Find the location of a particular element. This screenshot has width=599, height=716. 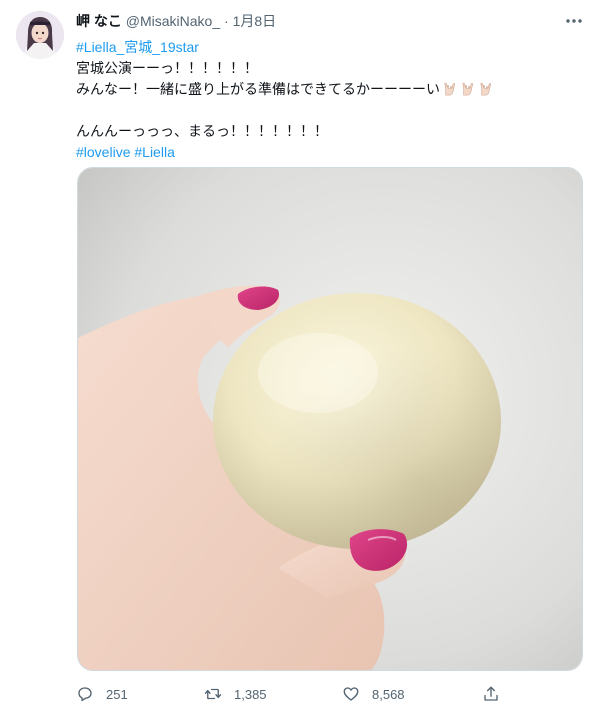

more-options-icon is located at coordinates (574, 21).